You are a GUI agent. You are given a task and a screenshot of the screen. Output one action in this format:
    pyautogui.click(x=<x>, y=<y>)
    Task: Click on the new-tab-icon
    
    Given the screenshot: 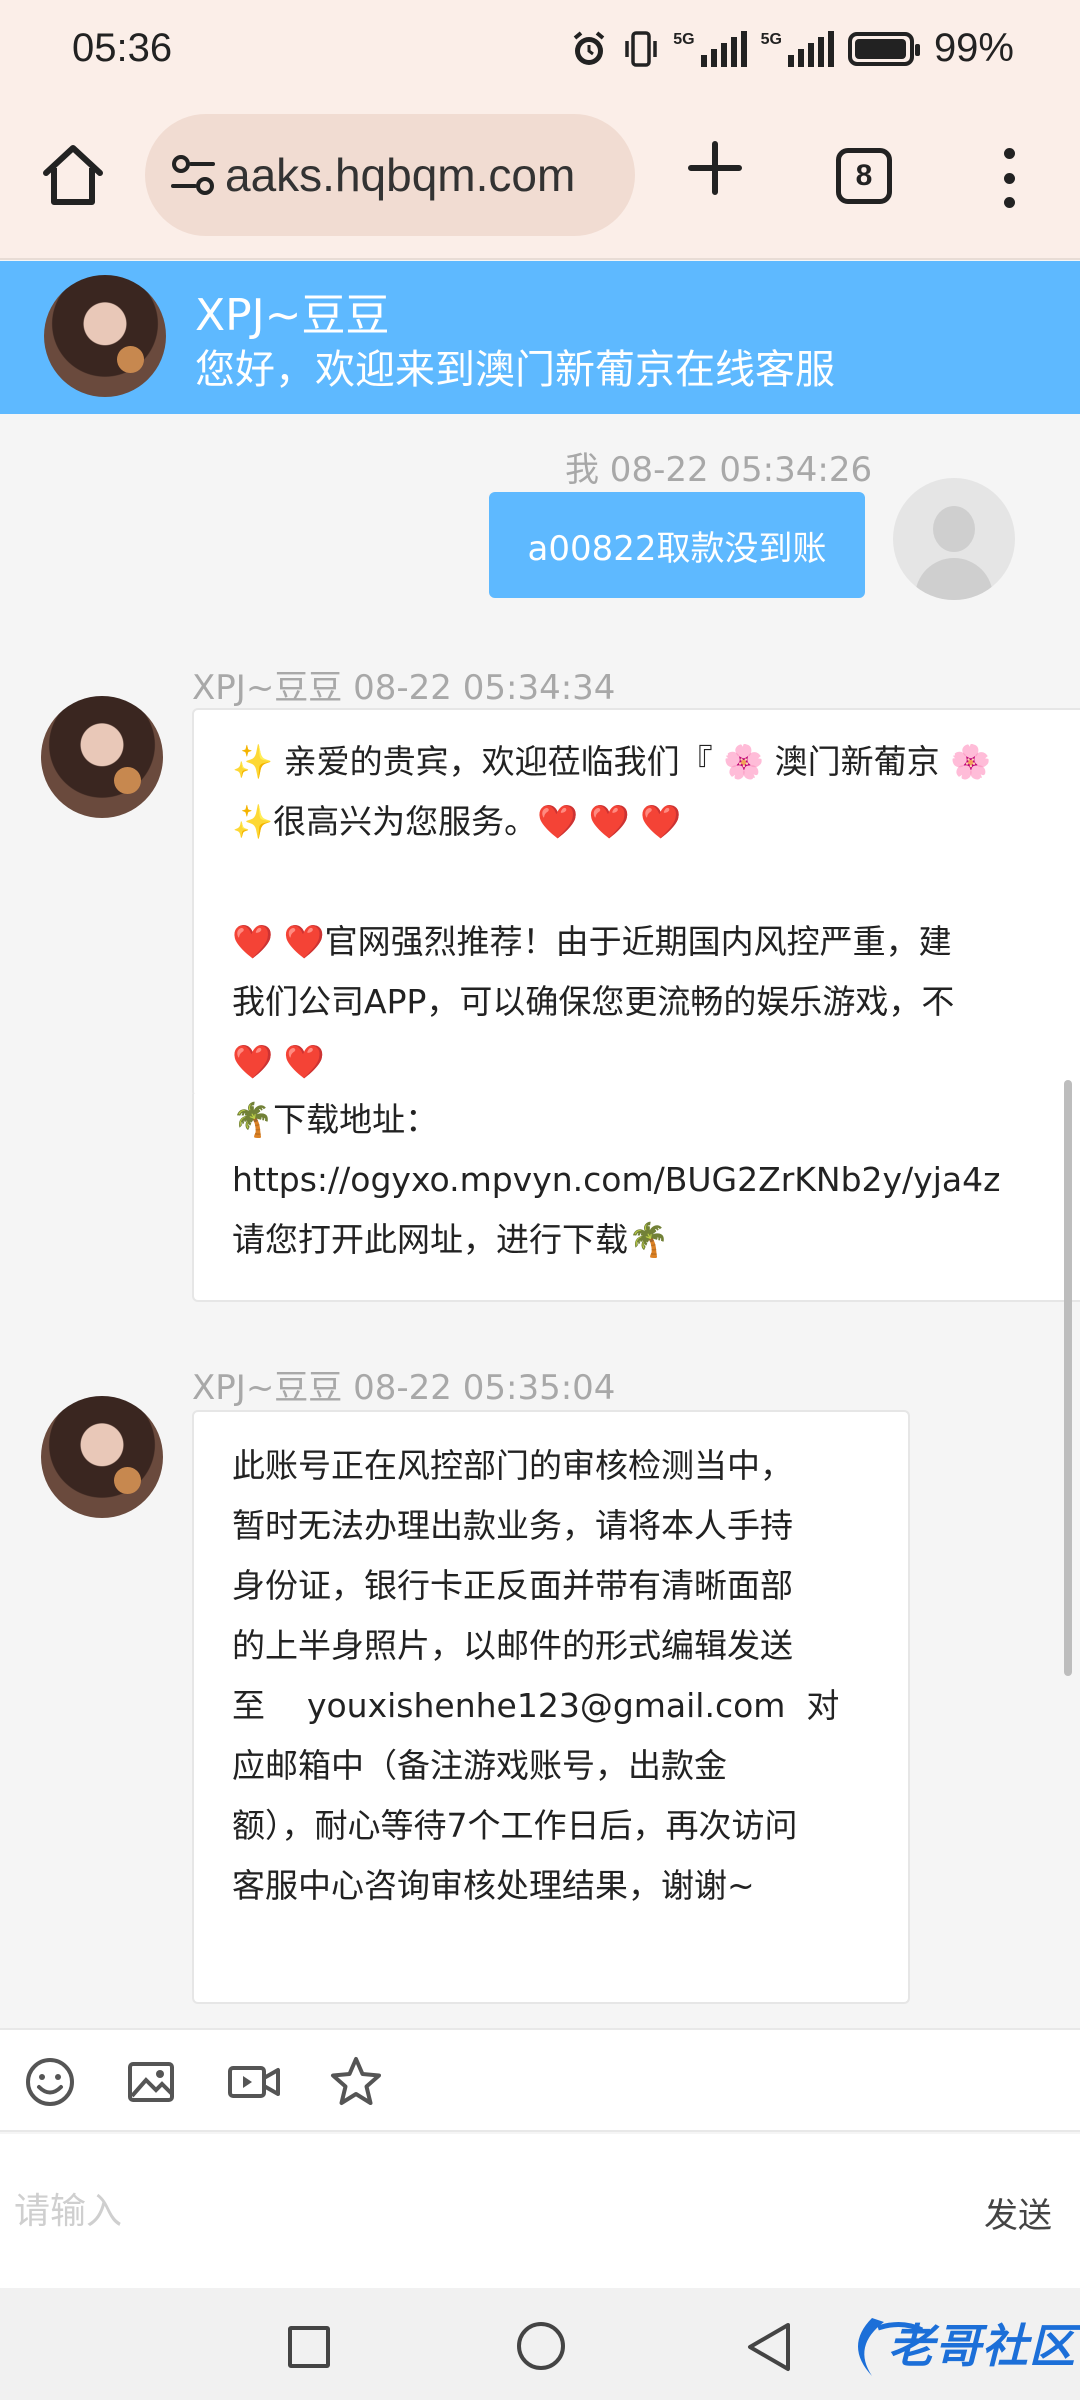 What is the action you would take?
    pyautogui.click(x=715, y=168)
    